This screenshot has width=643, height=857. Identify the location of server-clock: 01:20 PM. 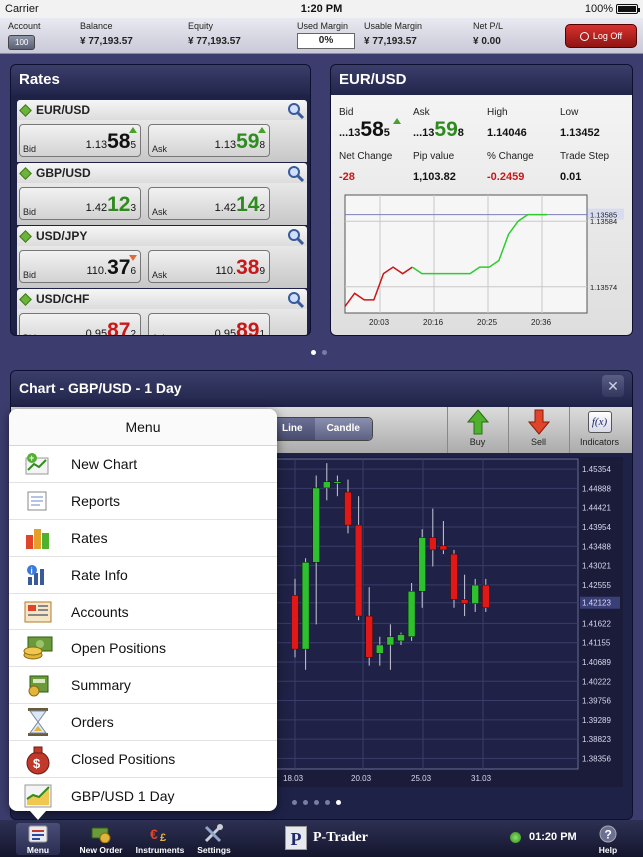
(543, 837).